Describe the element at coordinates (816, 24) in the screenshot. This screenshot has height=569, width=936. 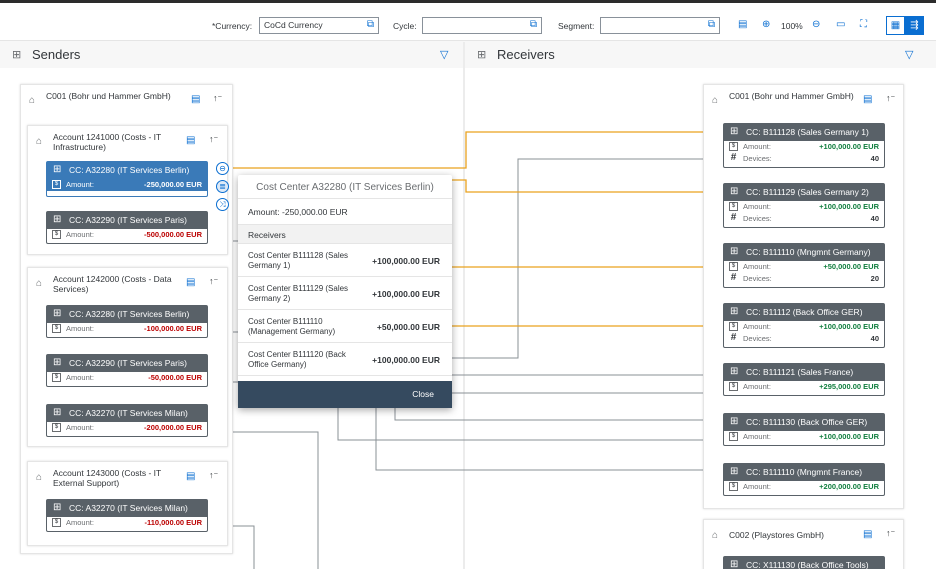
I see `zoom-out-icon: ⊖` at that location.